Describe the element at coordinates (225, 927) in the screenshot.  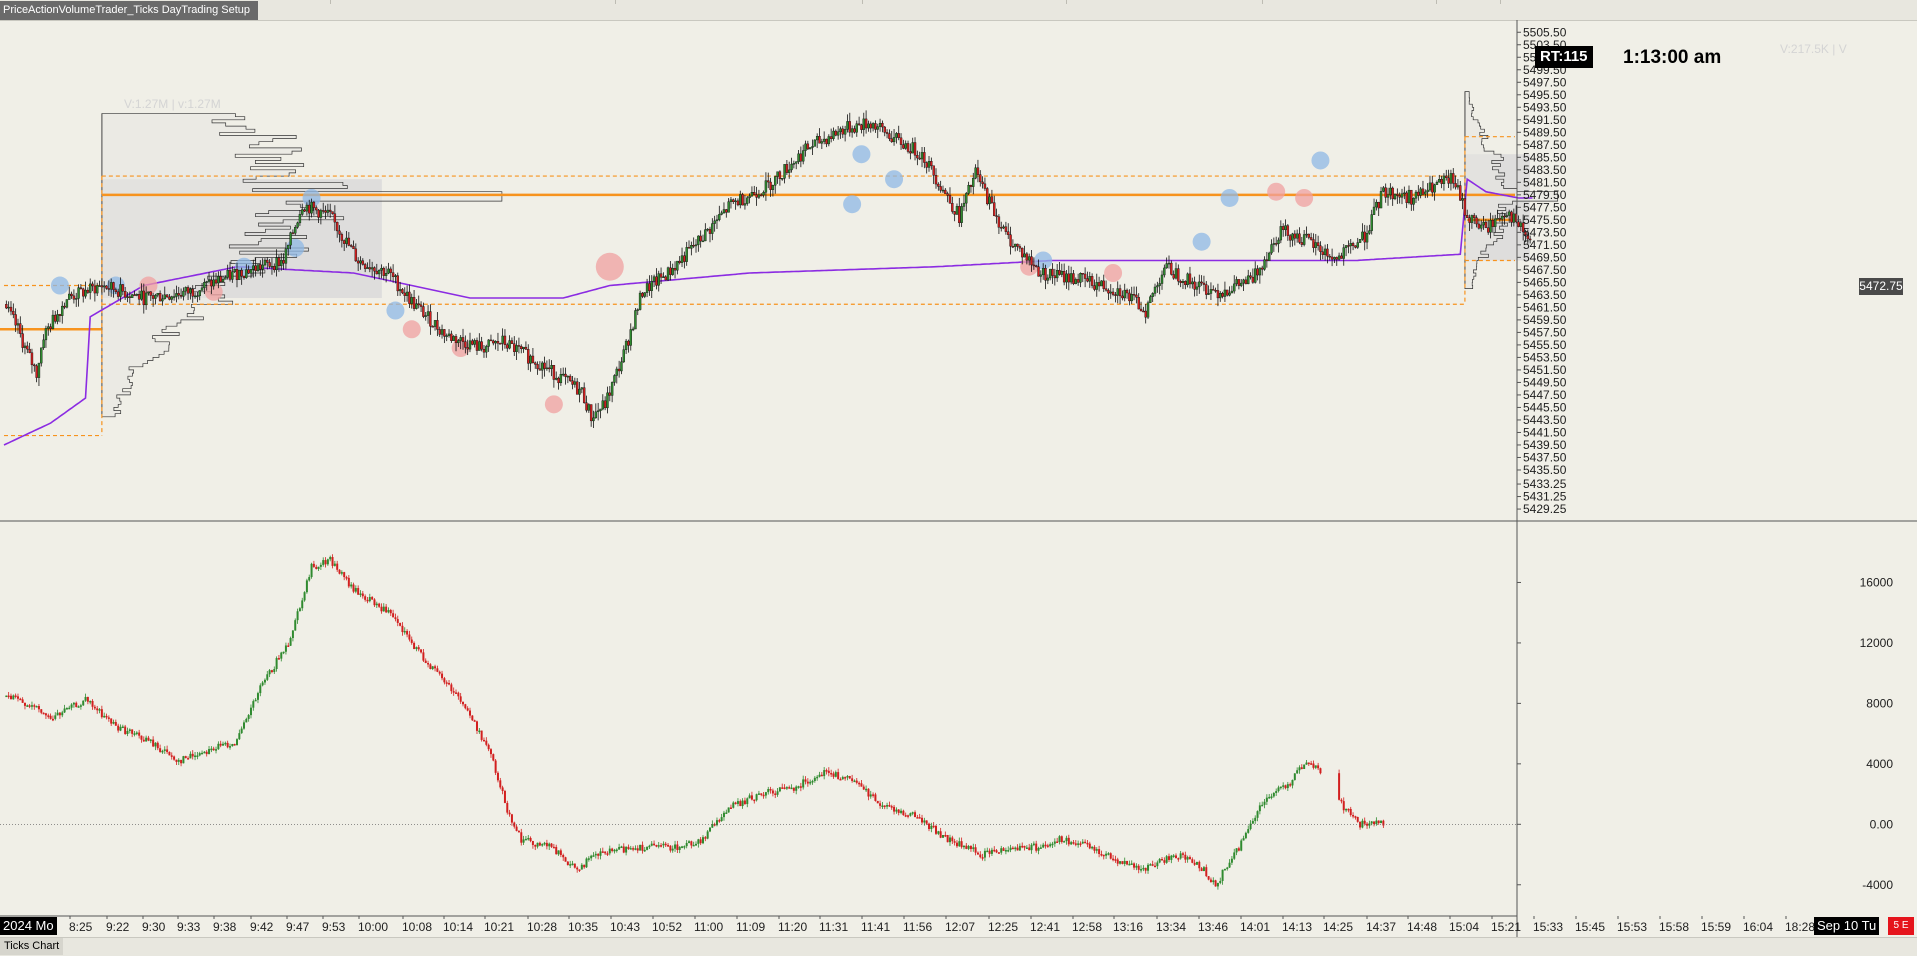
I see `time-tick-label: 9:38` at that location.